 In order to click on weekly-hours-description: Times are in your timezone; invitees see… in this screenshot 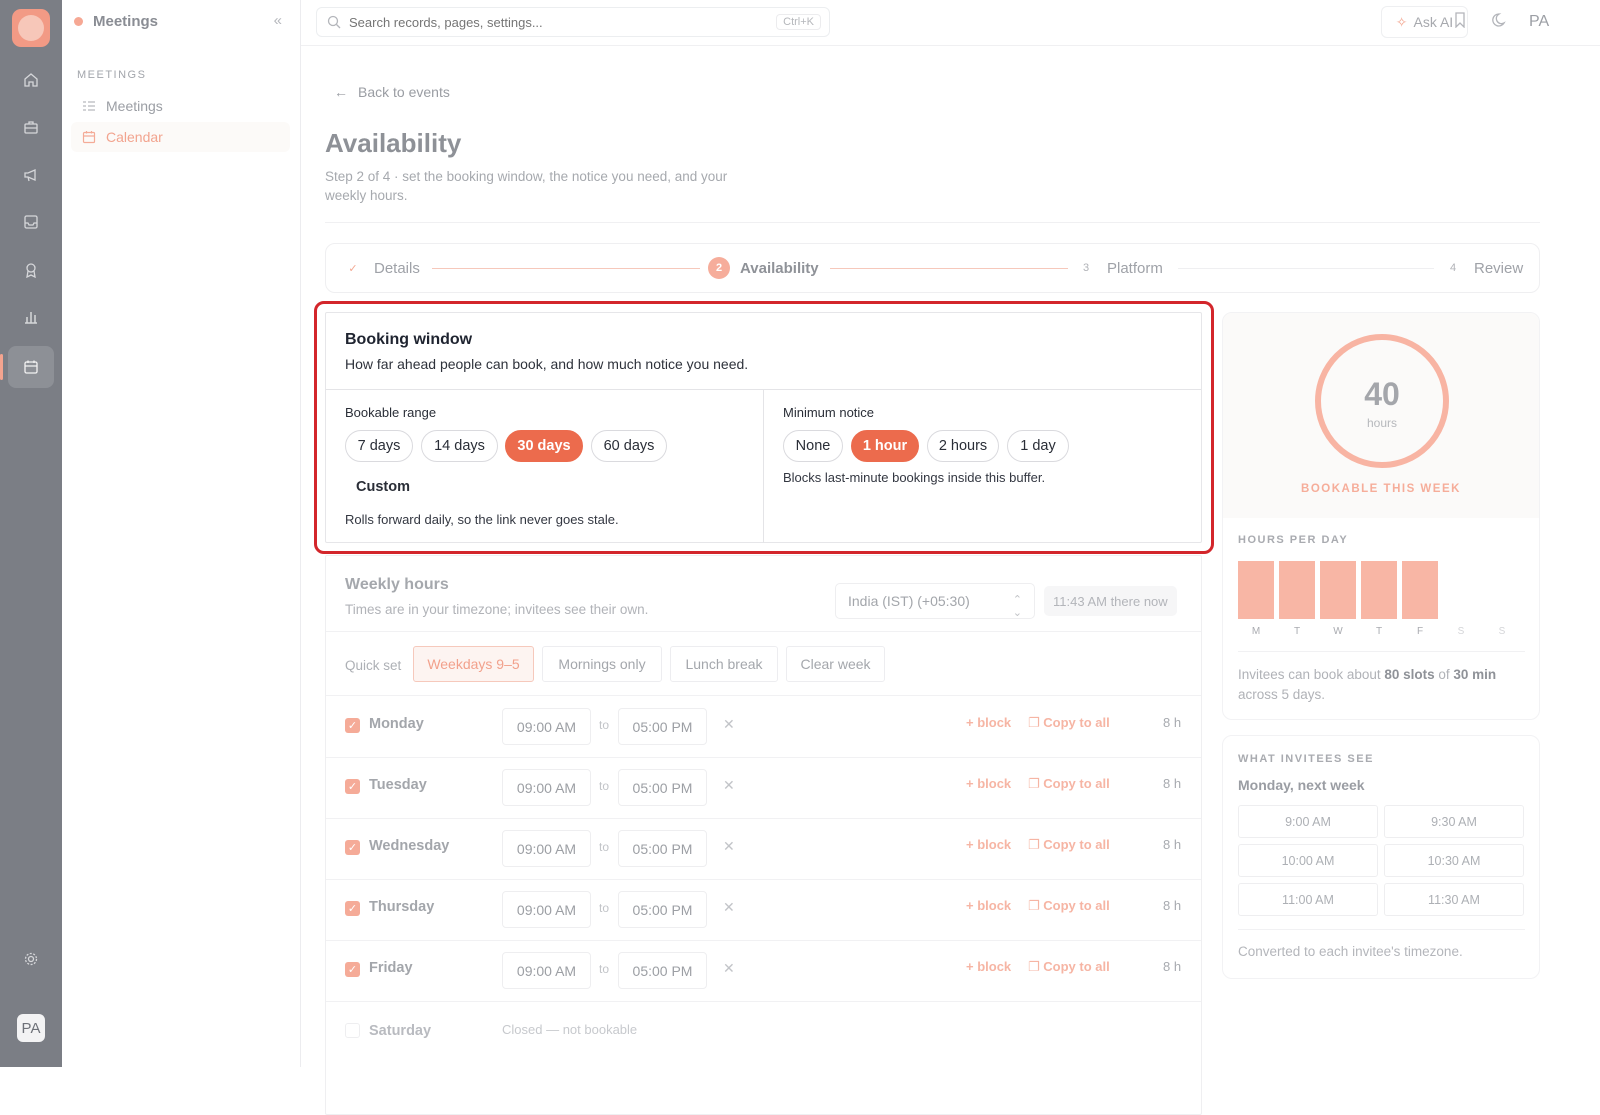, I will do `click(496, 609)`.